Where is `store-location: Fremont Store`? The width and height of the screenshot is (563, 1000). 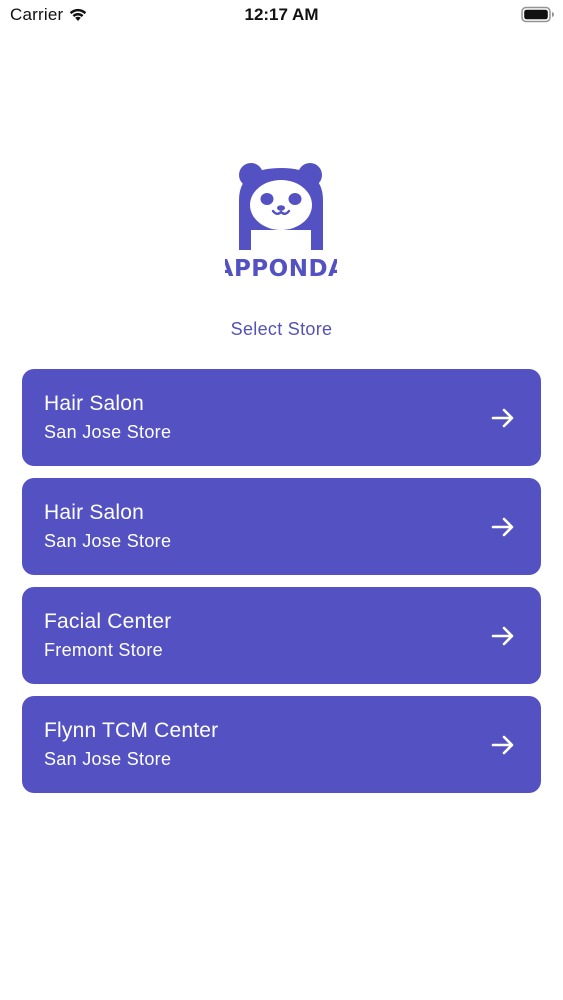 store-location: Fremont Store is located at coordinates (103, 650).